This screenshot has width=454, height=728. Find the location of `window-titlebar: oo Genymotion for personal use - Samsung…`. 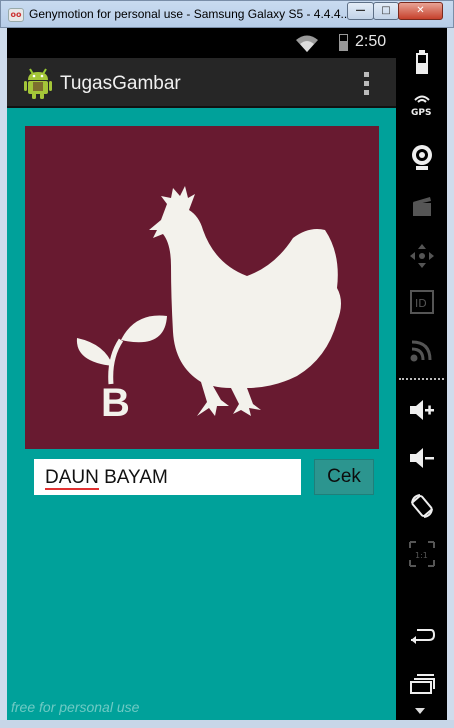

window-titlebar: oo Genymotion for personal use - Samsung… is located at coordinates (227, 14).